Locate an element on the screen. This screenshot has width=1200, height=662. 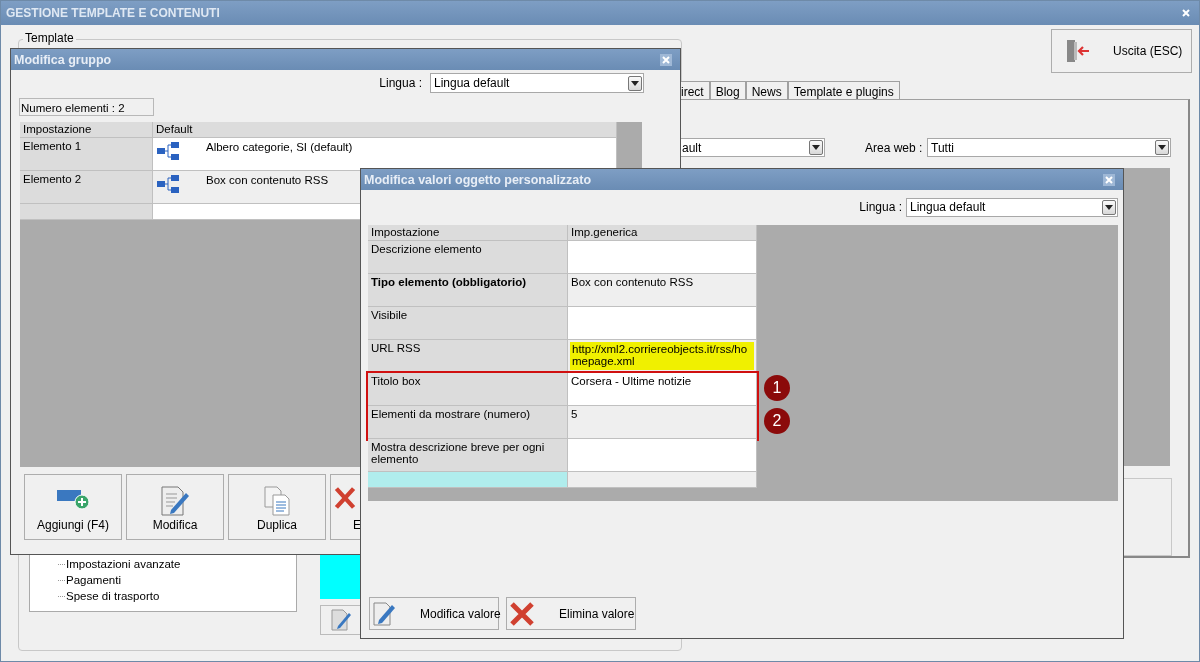
table-cell: Tipo elemento (obbligatorio) is located at coordinates (468, 290).